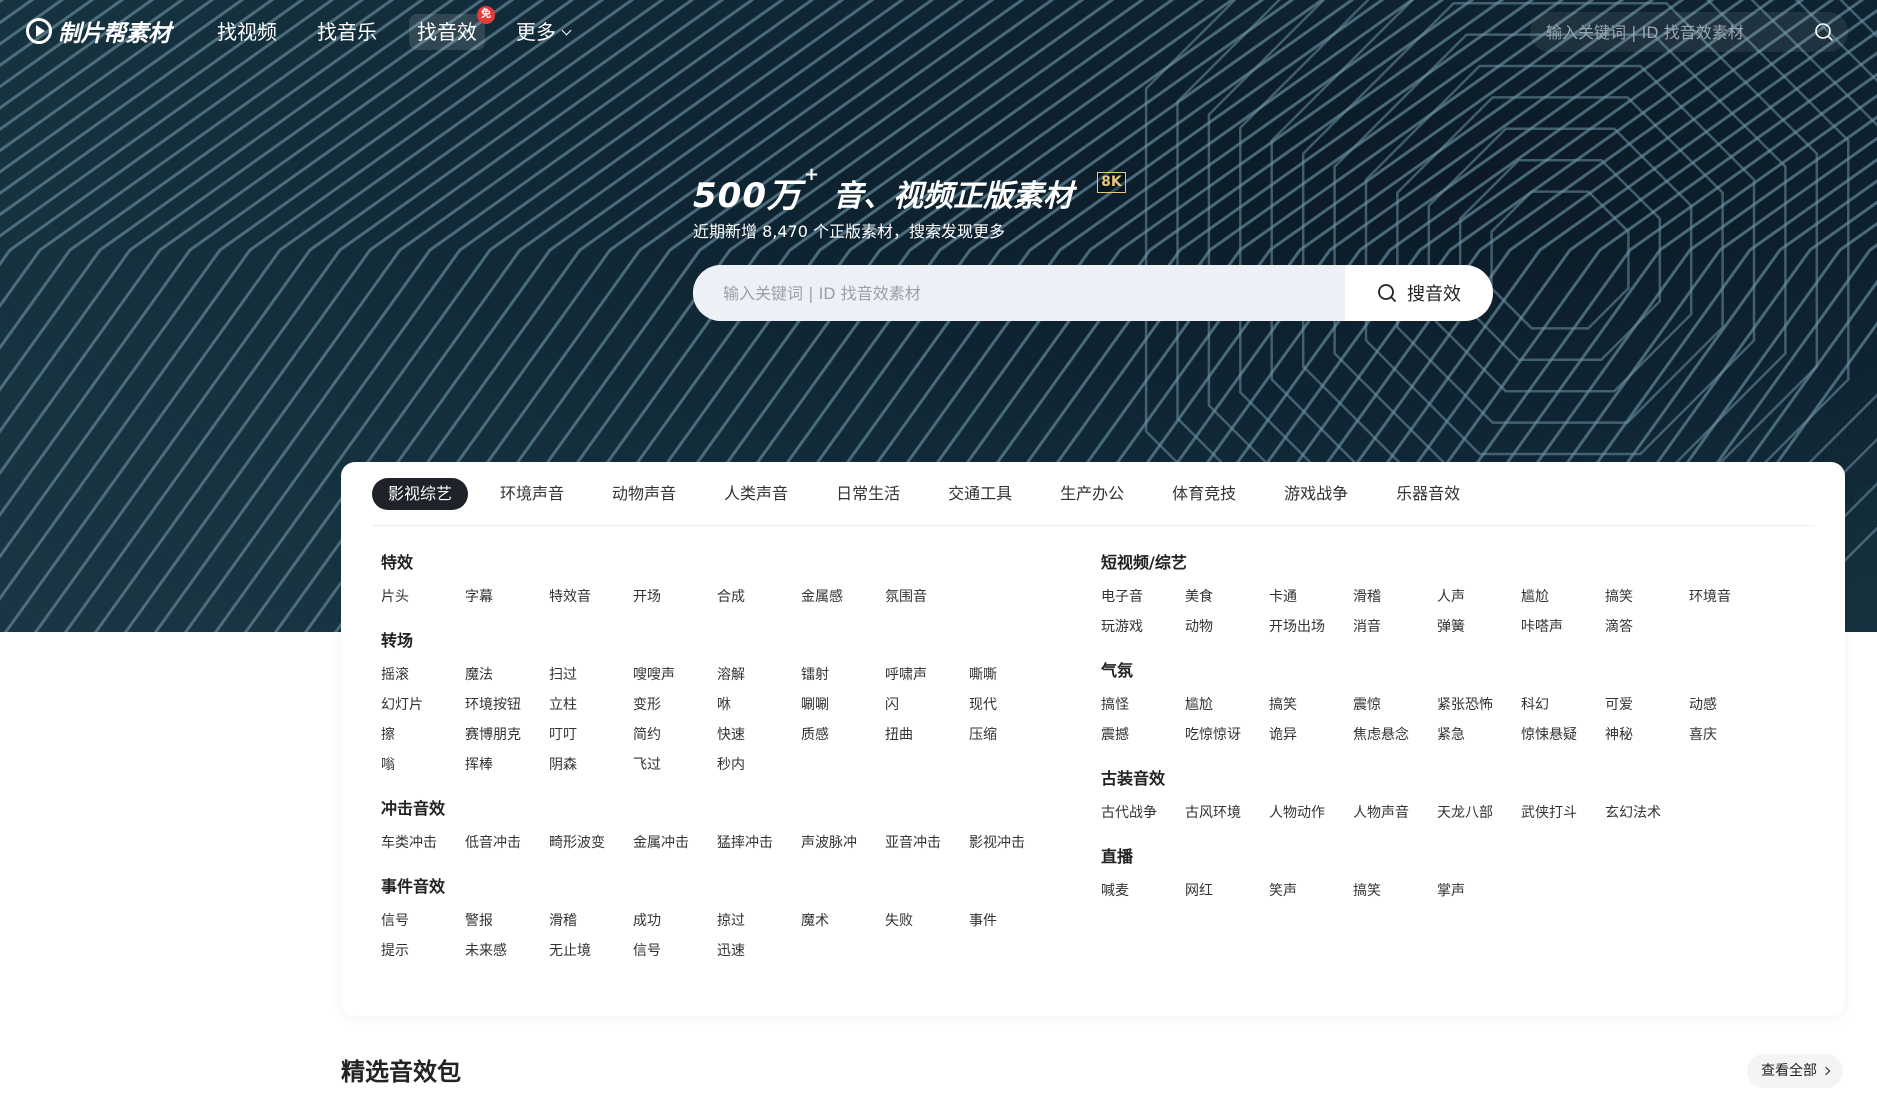 The width and height of the screenshot is (1877, 1100). What do you see at coordinates (544, 32) in the screenshot?
I see `nav-more: 更多` at bounding box center [544, 32].